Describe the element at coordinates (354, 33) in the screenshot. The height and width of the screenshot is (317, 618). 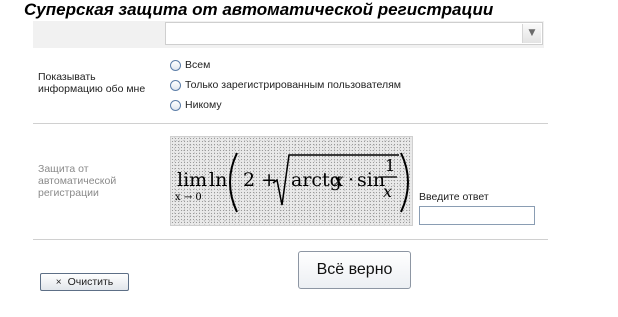
I see `top-select: ▼` at that location.